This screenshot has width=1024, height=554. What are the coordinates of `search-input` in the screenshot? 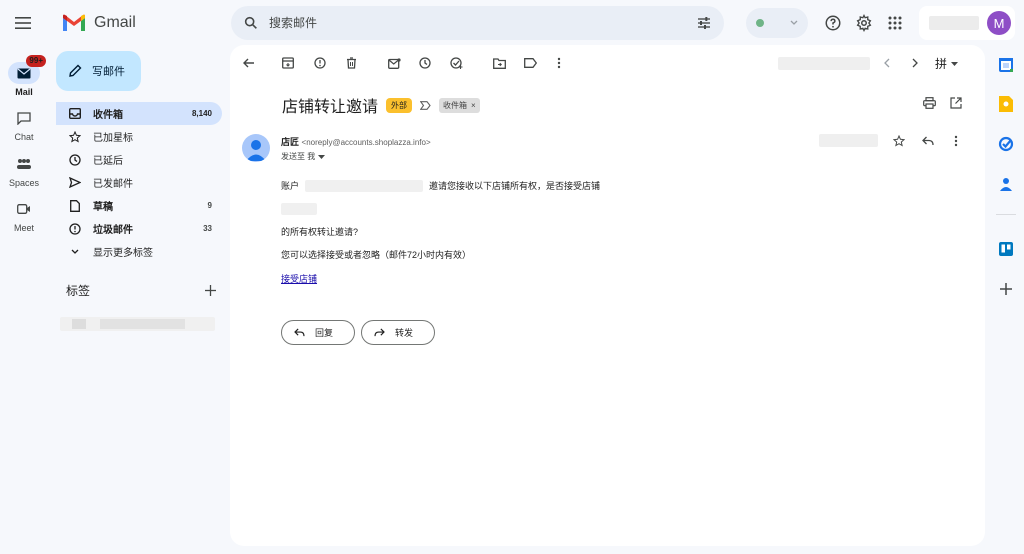 It's located at (477, 23).